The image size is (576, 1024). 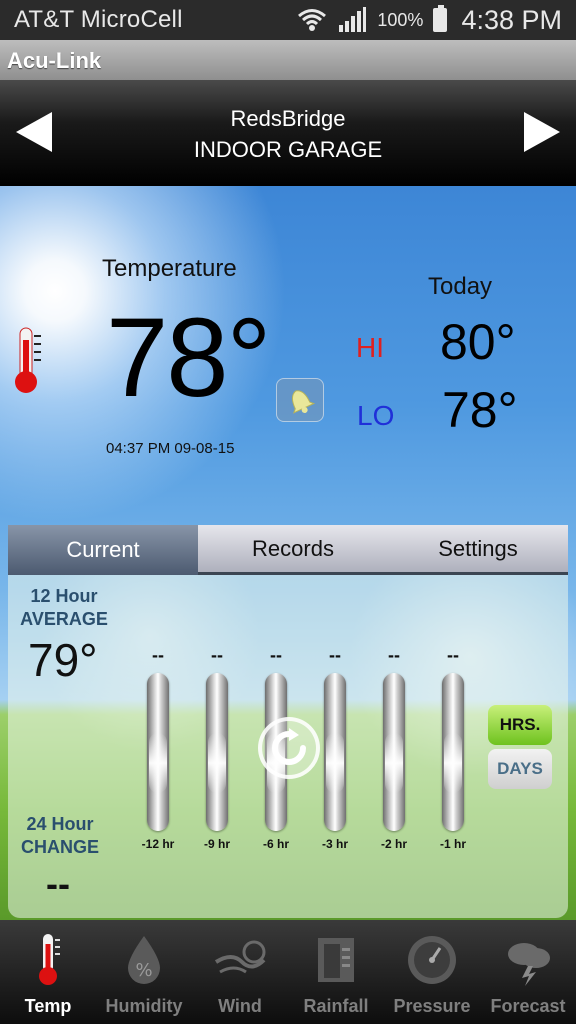 What do you see at coordinates (64, 619) in the screenshot?
I see `average-title-line2: AVERAGE` at bounding box center [64, 619].